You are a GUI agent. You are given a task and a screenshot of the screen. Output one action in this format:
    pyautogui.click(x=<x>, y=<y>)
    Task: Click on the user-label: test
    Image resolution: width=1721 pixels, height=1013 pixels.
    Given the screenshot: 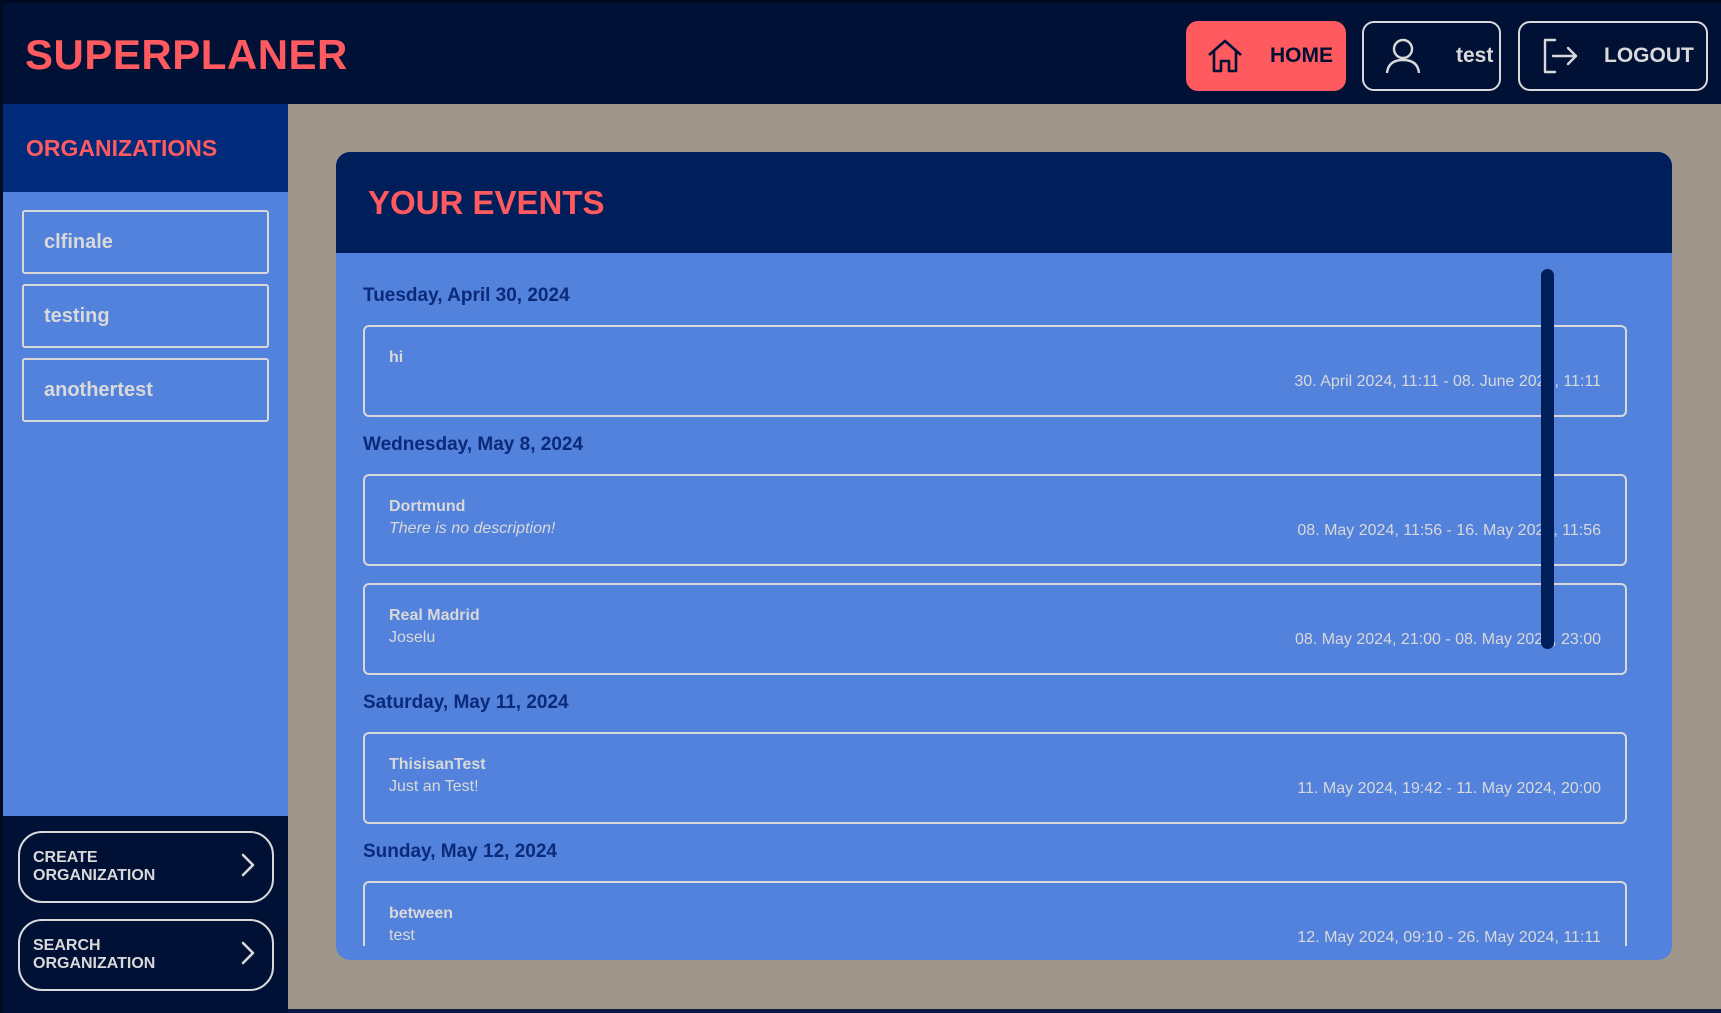 What is the action you would take?
    pyautogui.click(x=1475, y=55)
    